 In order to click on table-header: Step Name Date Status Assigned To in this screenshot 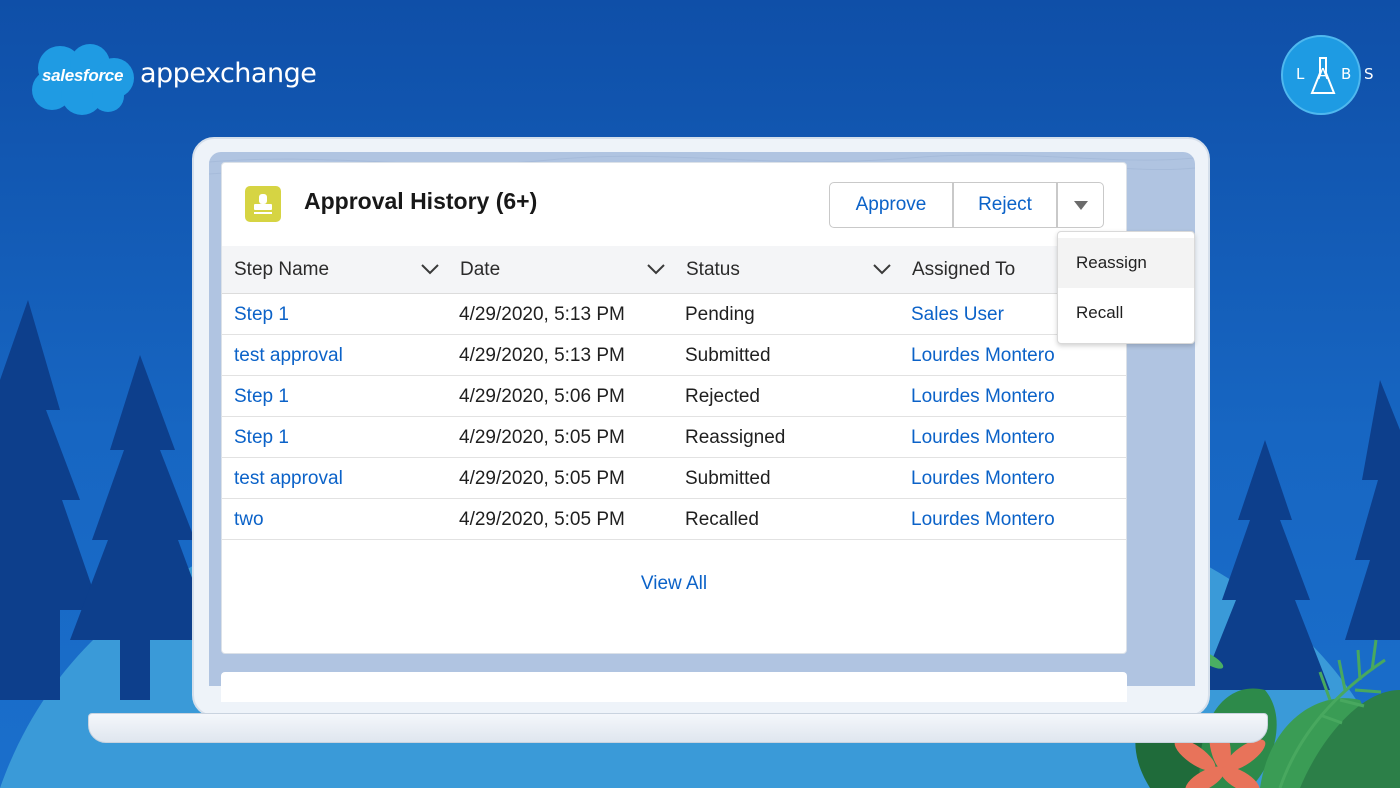, I will do `click(674, 270)`.